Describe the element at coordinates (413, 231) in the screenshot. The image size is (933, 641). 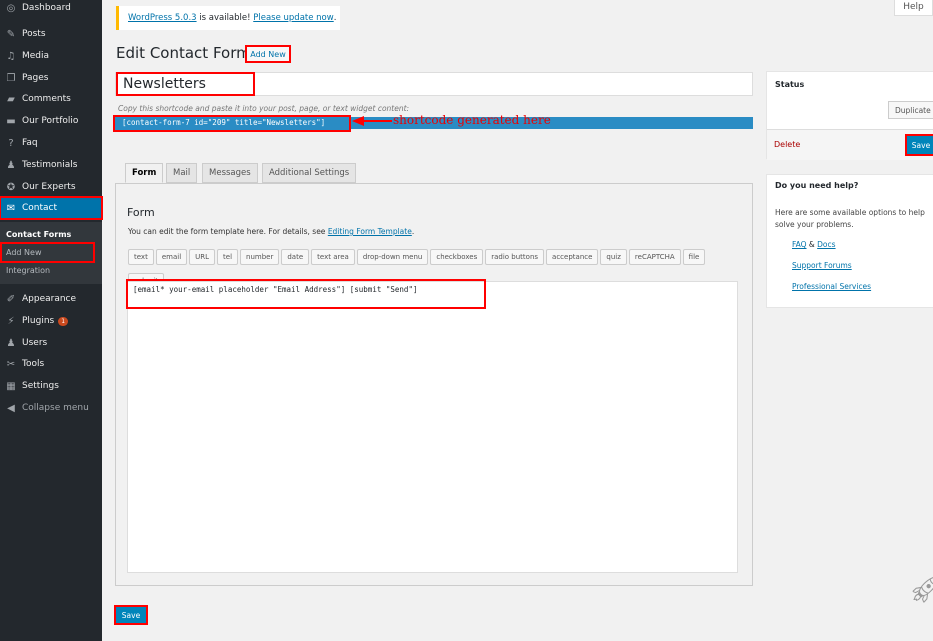
I see `desc-end: .` at that location.